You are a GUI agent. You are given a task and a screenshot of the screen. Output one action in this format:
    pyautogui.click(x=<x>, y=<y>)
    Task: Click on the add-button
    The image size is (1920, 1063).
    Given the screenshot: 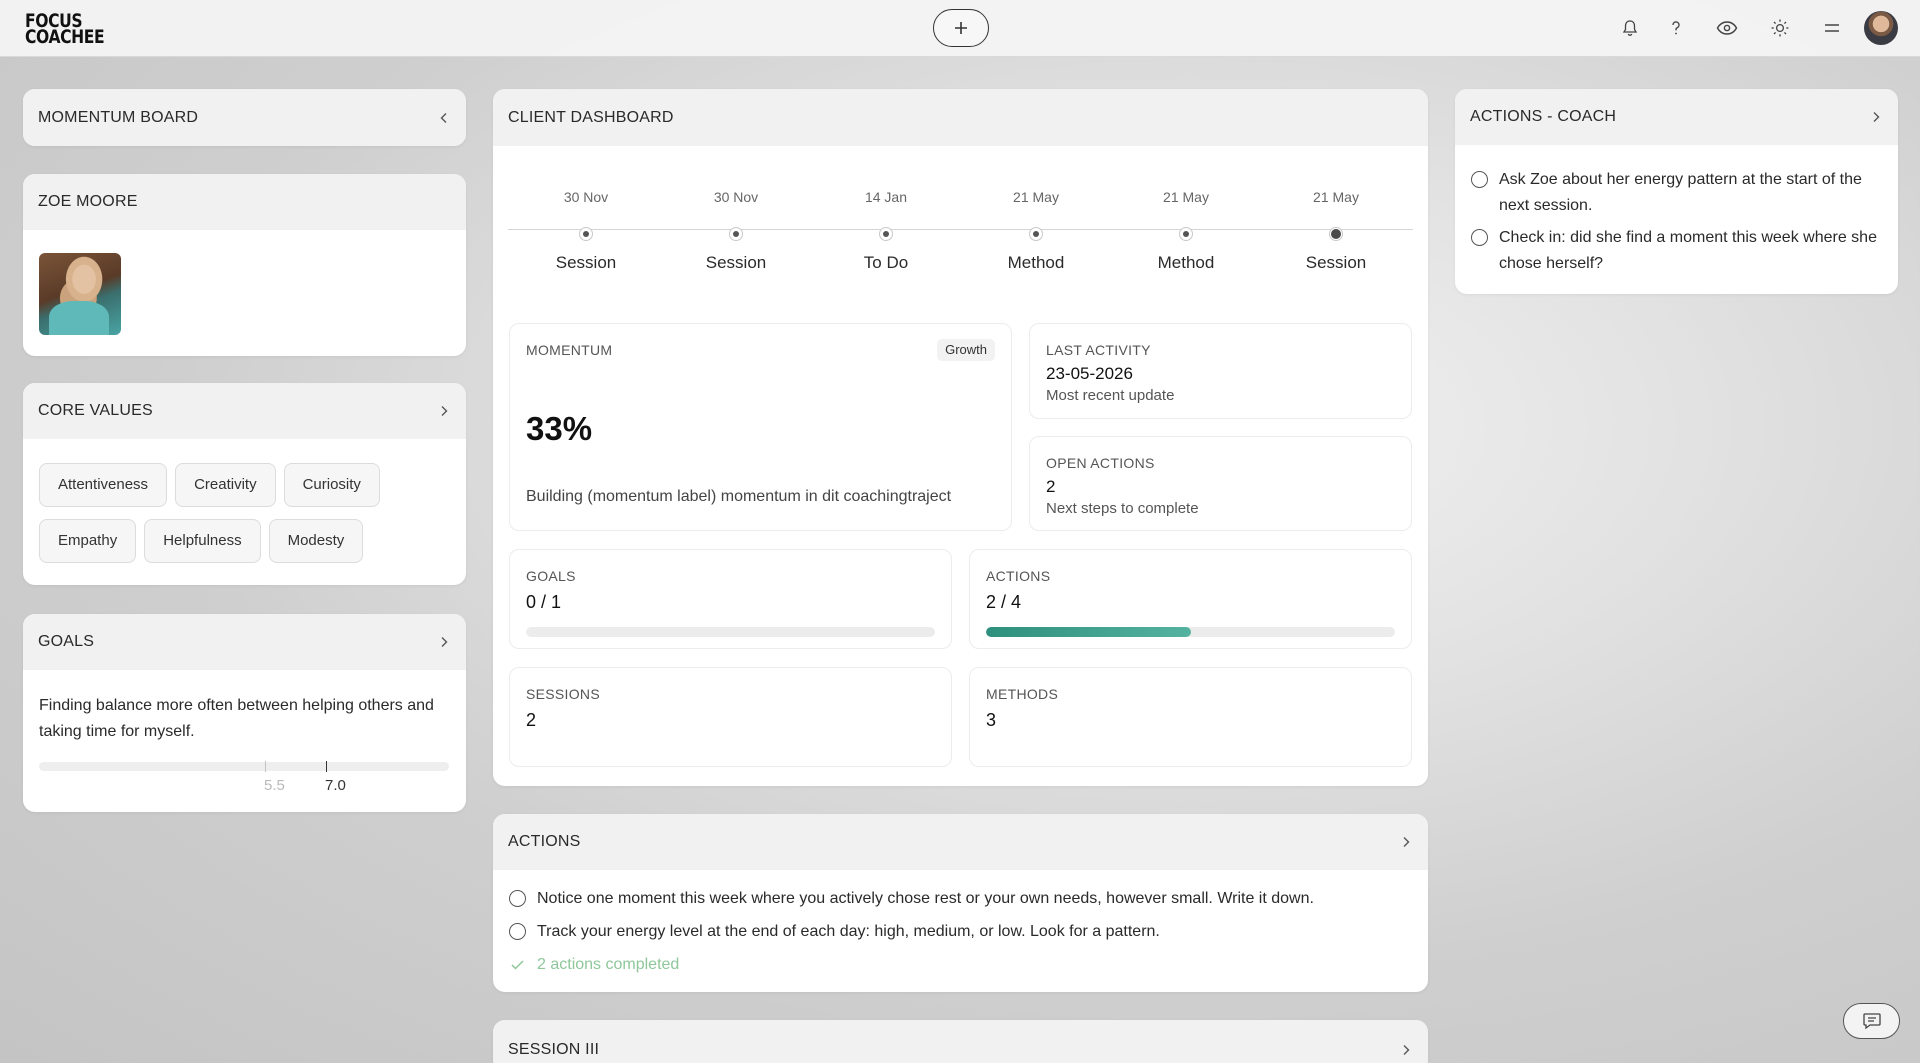 What is the action you would take?
    pyautogui.click(x=961, y=28)
    